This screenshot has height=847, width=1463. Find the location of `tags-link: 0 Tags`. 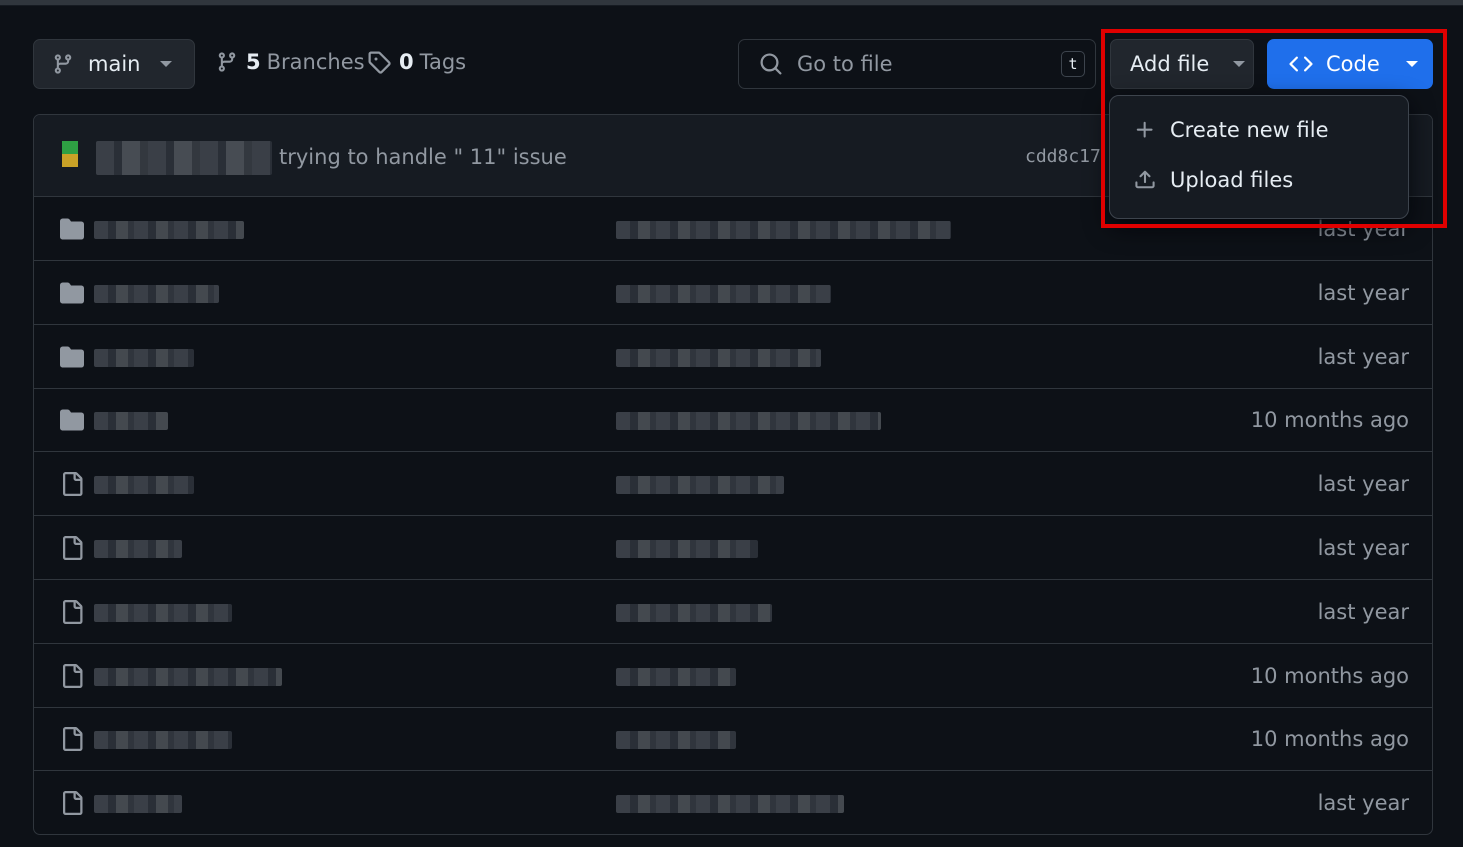

tags-link: 0 Tags is located at coordinates (416, 62).